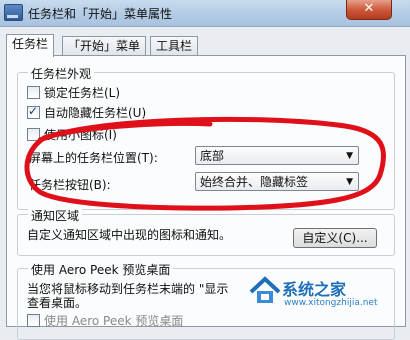 The width and height of the screenshot is (410, 340). What do you see at coordinates (61, 73) in the screenshot?
I see `appearance-group-label: 任务栏外观` at bounding box center [61, 73].